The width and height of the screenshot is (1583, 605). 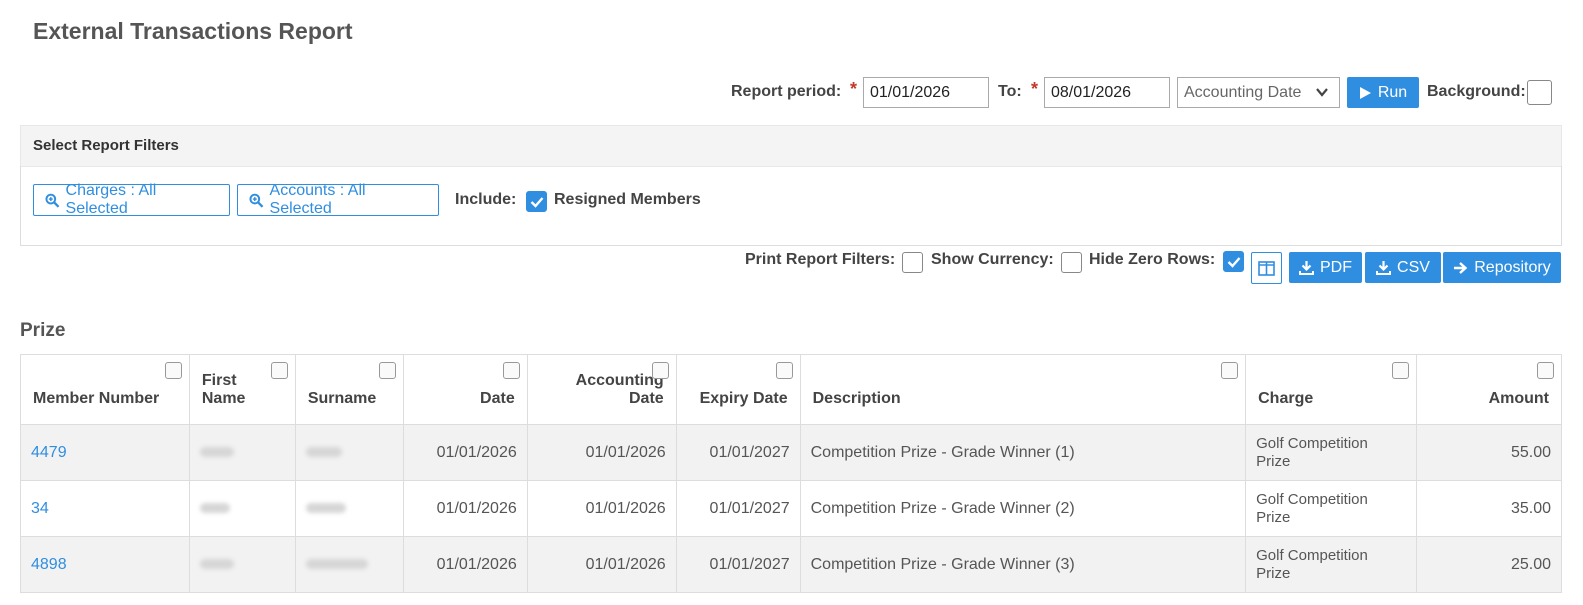 I want to click on column-header: Expiry Date, so click(x=738, y=389).